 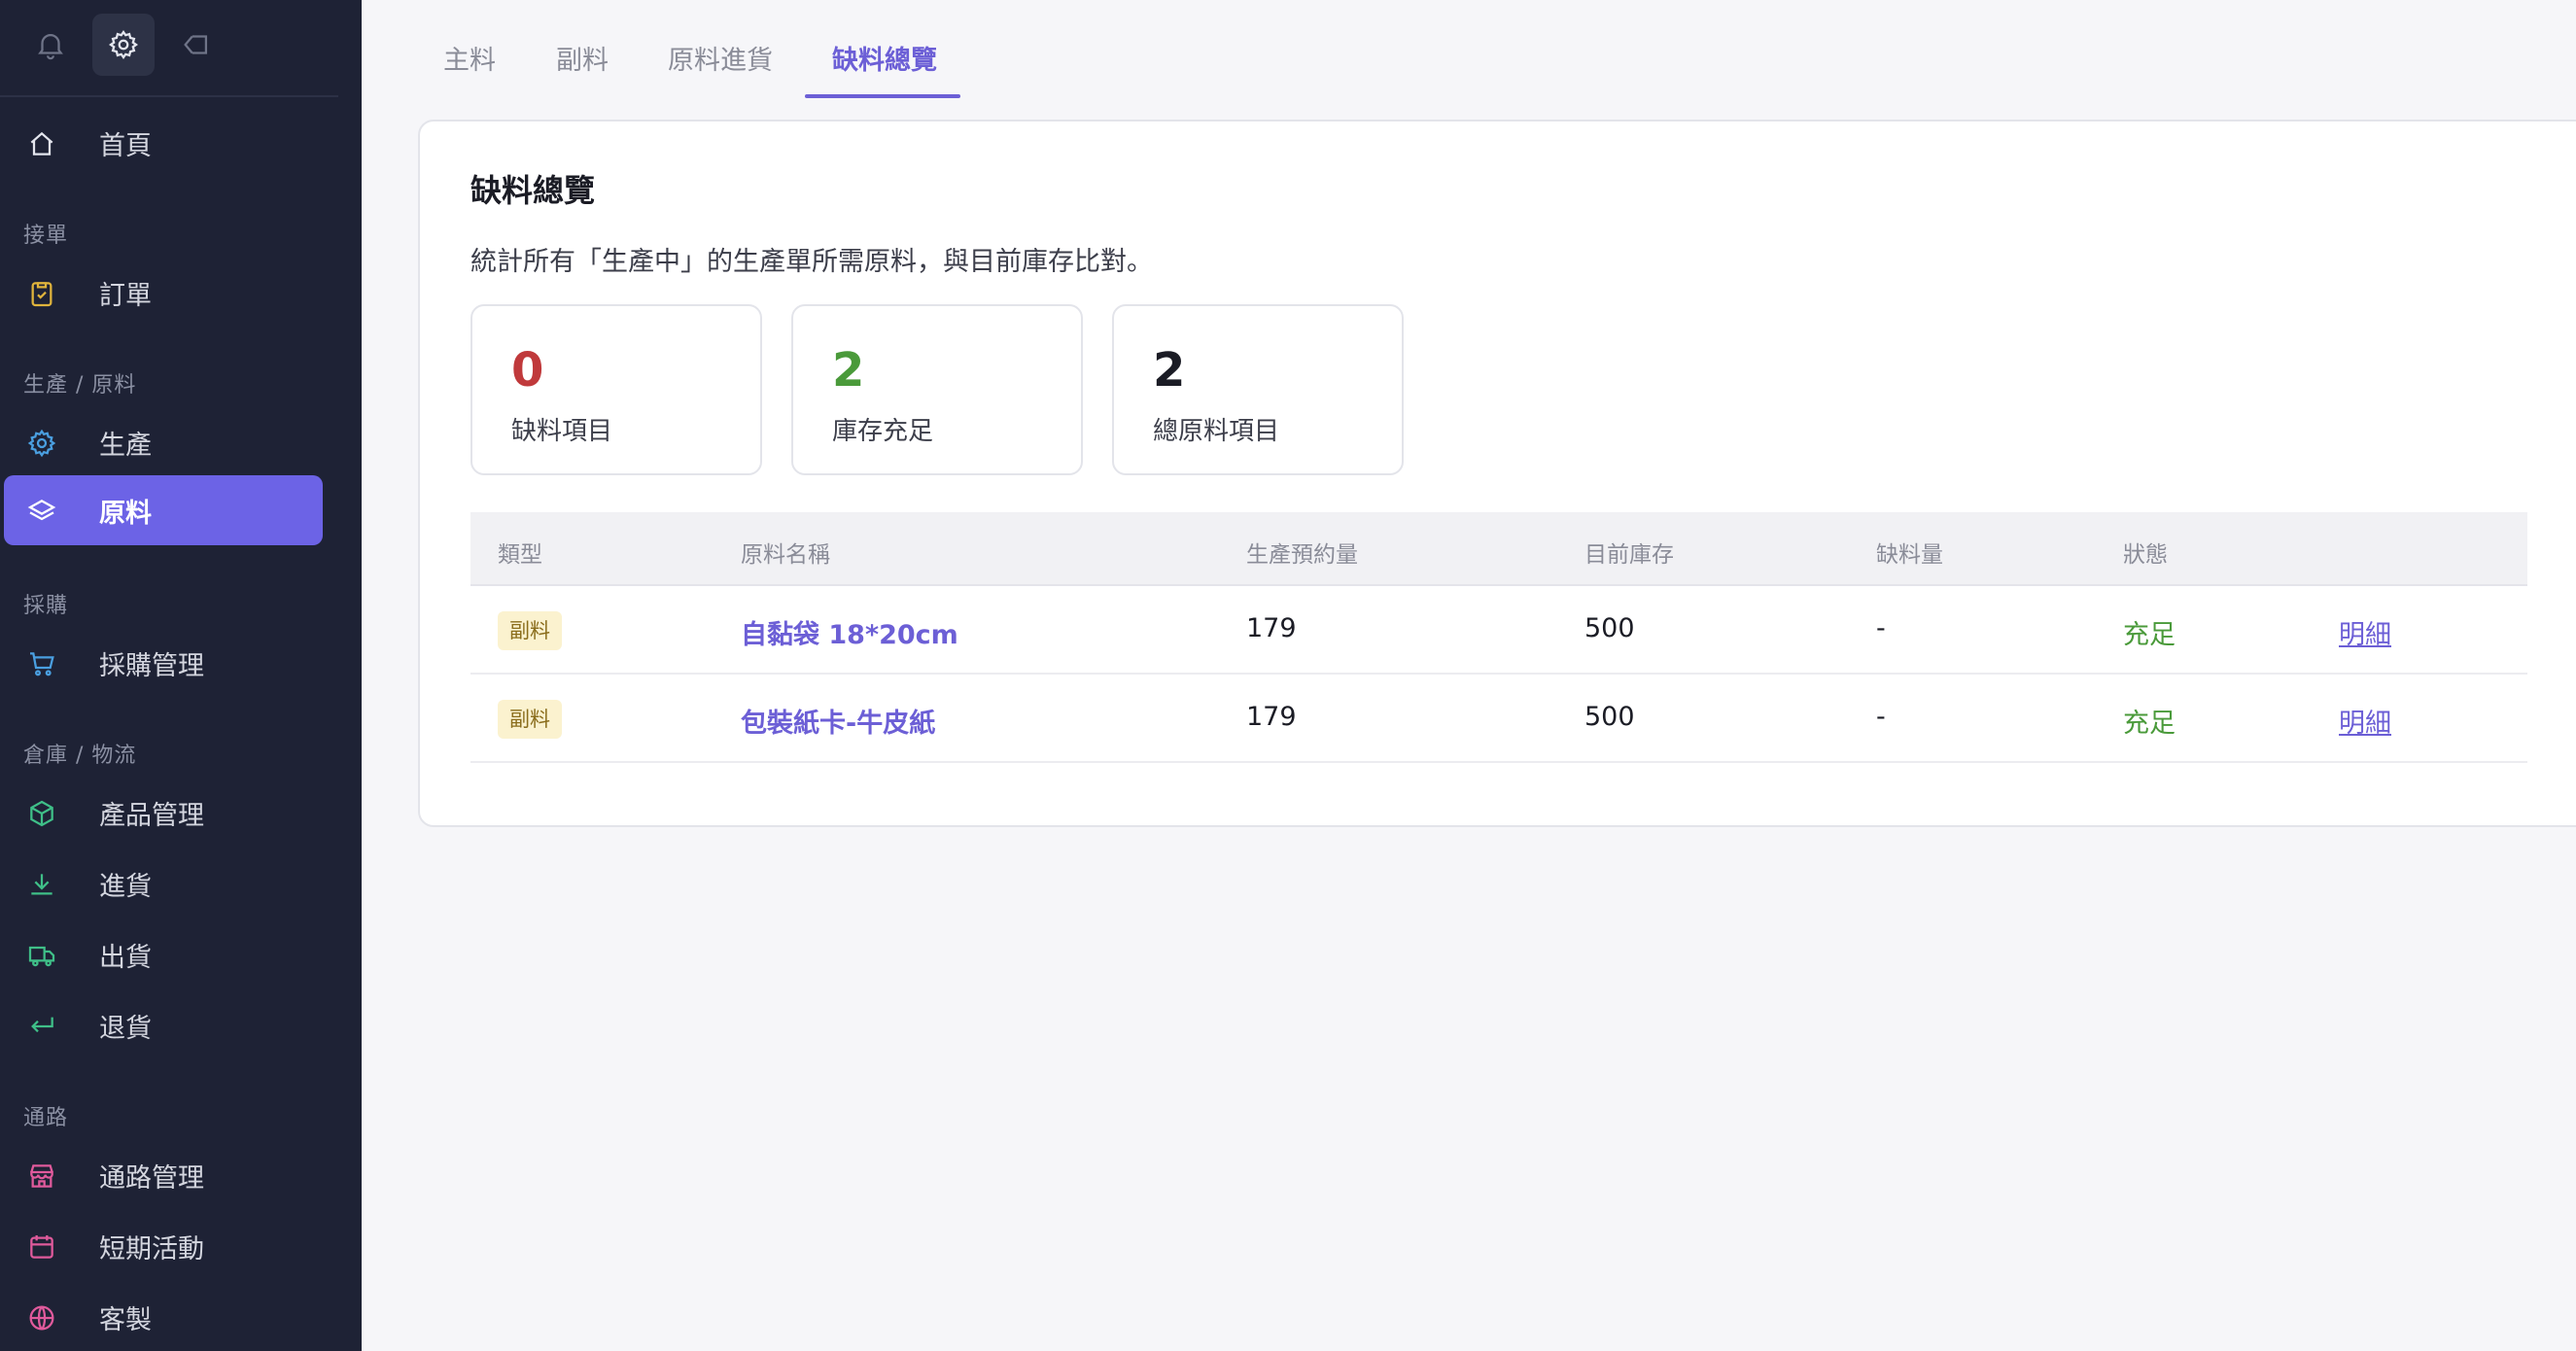 What do you see at coordinates (1498, 630) in the screenshot?
I see `table-row: 副料 自黏袋 18*20cm 179 500 - 充足 明細` at bounding box center [1498, 630].